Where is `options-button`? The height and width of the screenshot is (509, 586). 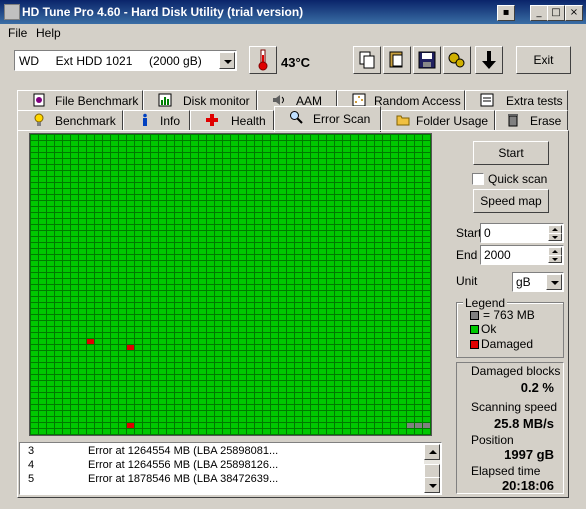
options-button is located at coordinates (457, 60).